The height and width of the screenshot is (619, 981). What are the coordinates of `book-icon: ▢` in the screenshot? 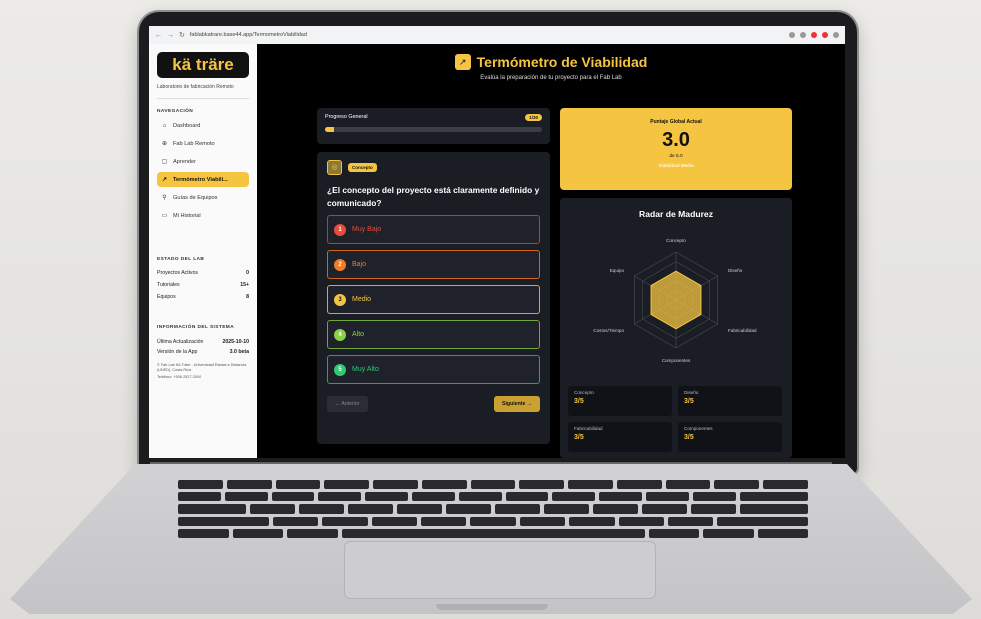 It's located at (164, 162).